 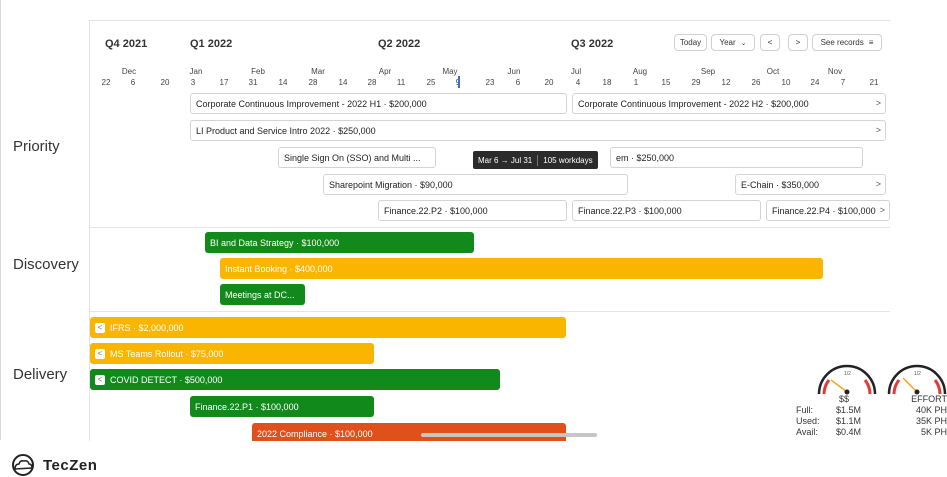 I want to click on next-button: >, so click(x=798, y=42).